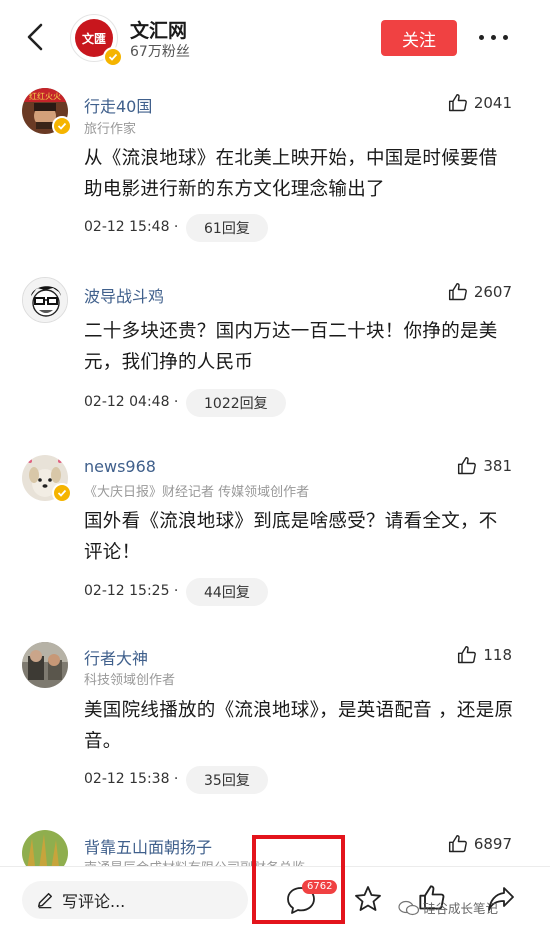  I want to click on commenter-name: 背靠五山面朝扬子, so click(148, 846).